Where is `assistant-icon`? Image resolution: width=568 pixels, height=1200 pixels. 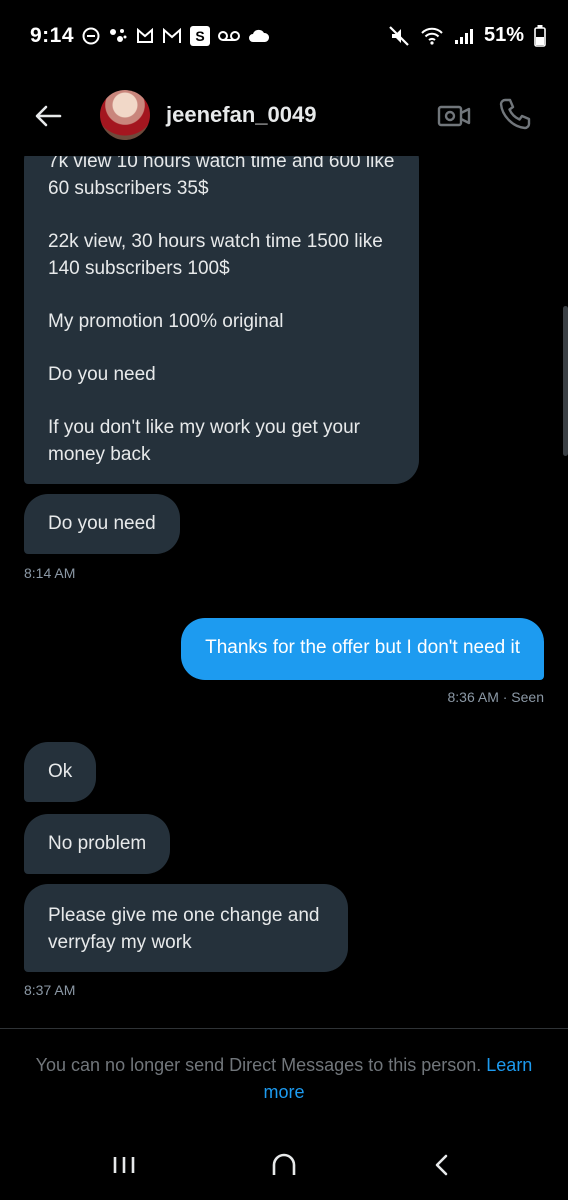
assistant-icon is located at coordinates (118, 36).